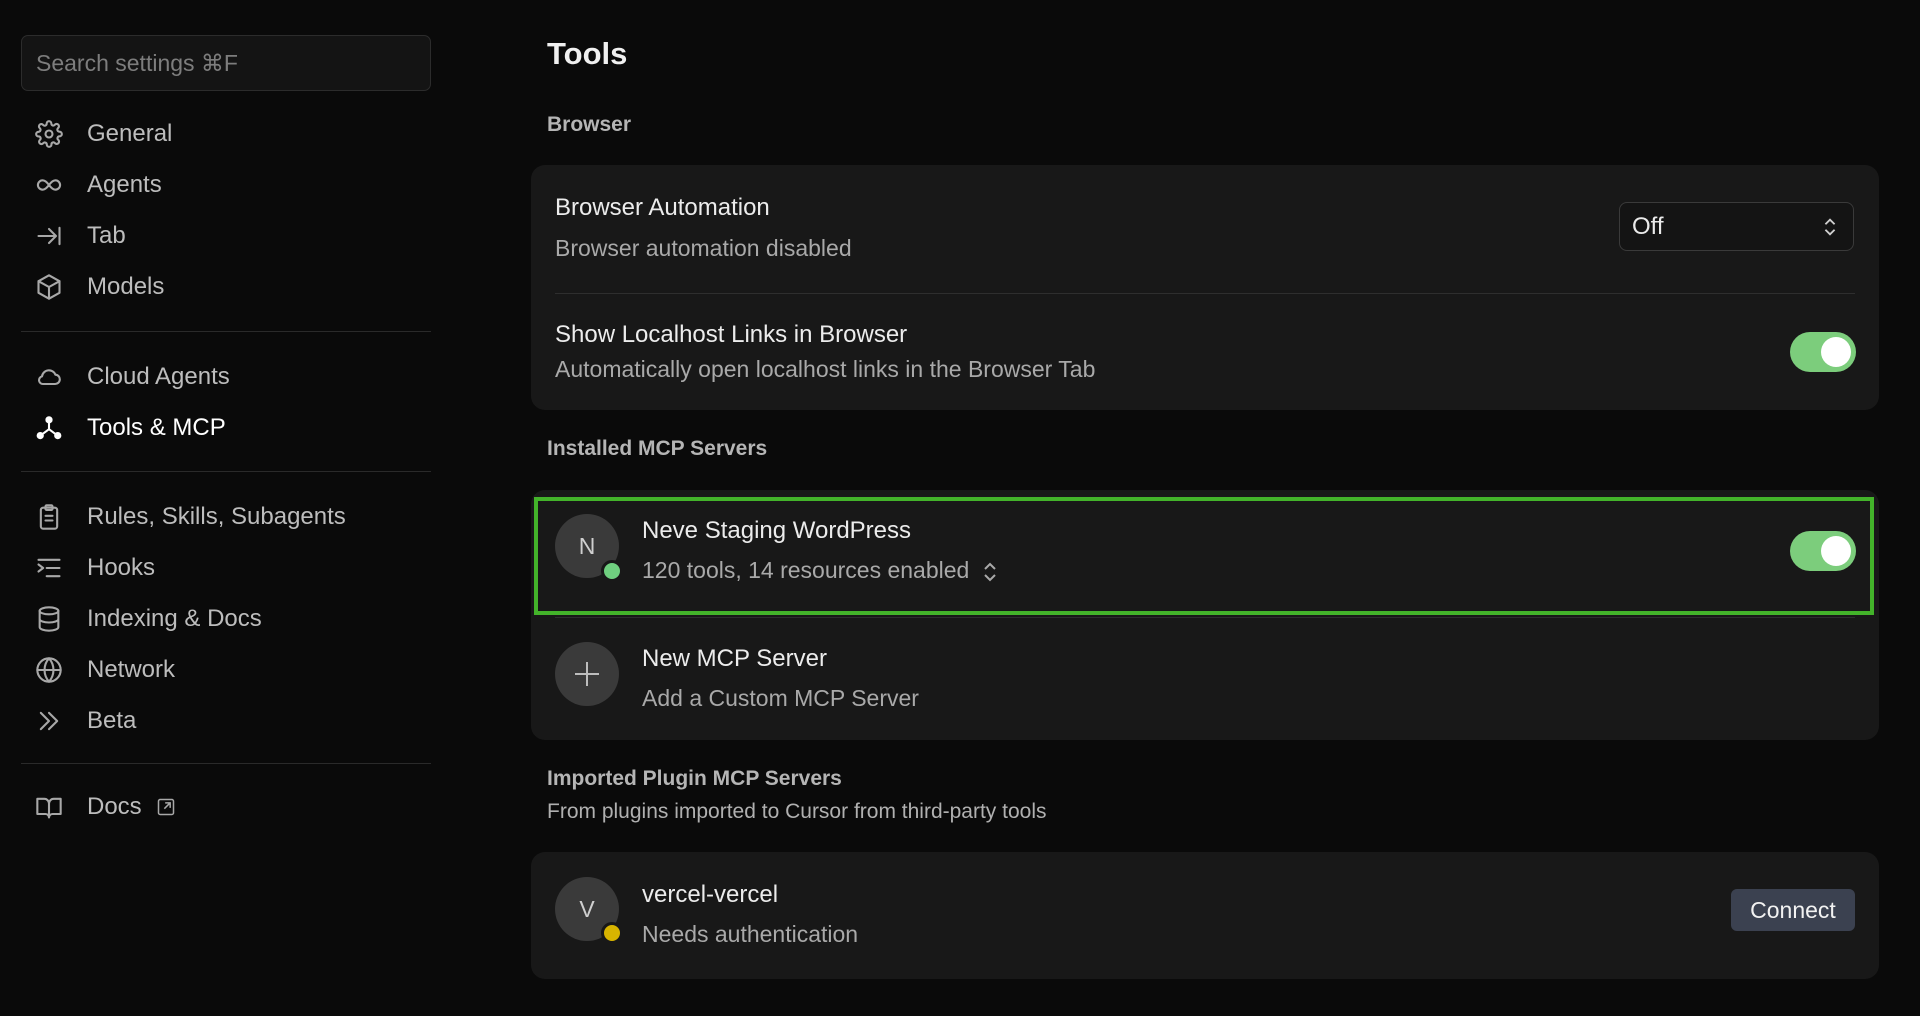  What do you see at coordinates (694, 778) in the screenshot?
I see `section-label-imported-mcp: Imported Plugin MCP Servers` at bounding box center [694, 778].